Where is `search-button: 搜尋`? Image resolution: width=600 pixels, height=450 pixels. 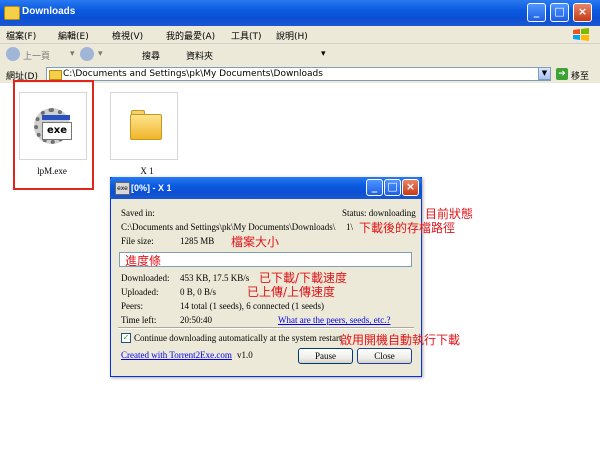 search-button: 搜尋 is located at coordinates (151, 55).